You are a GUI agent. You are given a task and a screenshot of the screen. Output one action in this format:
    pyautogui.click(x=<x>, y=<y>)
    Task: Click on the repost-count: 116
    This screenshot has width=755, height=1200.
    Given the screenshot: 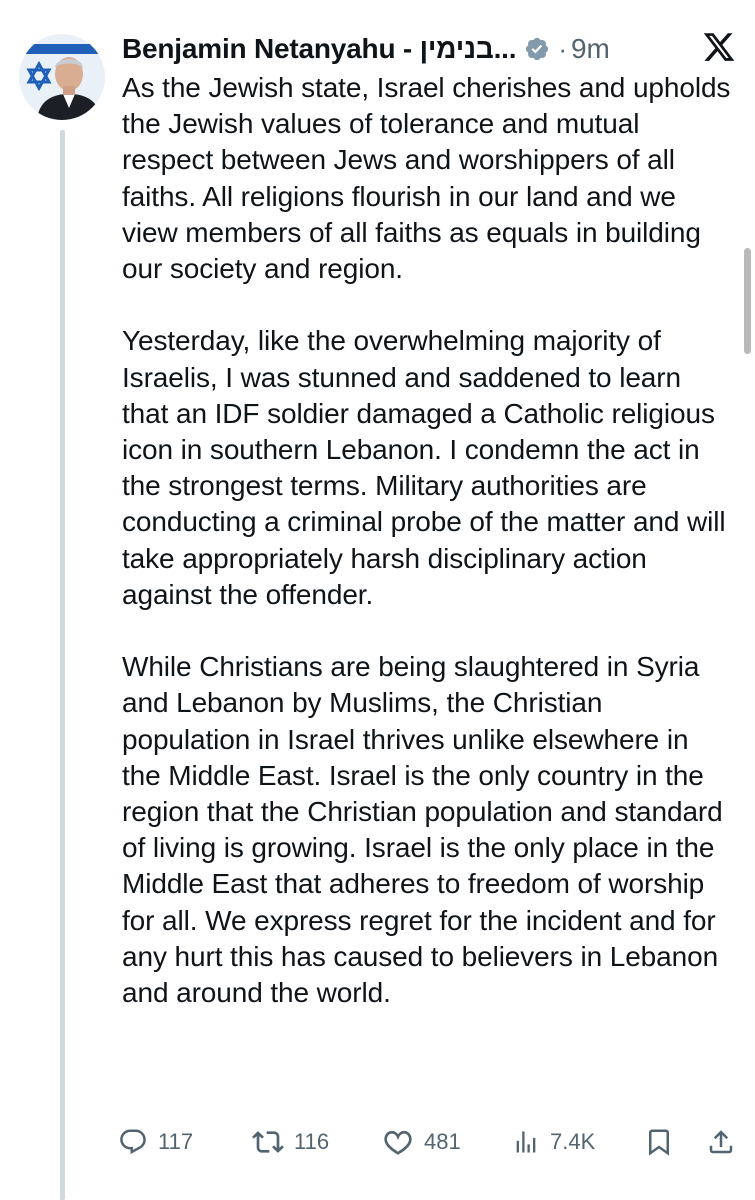 What is the action you would take?
    pyautogui.click(x=312, y=1141)
    